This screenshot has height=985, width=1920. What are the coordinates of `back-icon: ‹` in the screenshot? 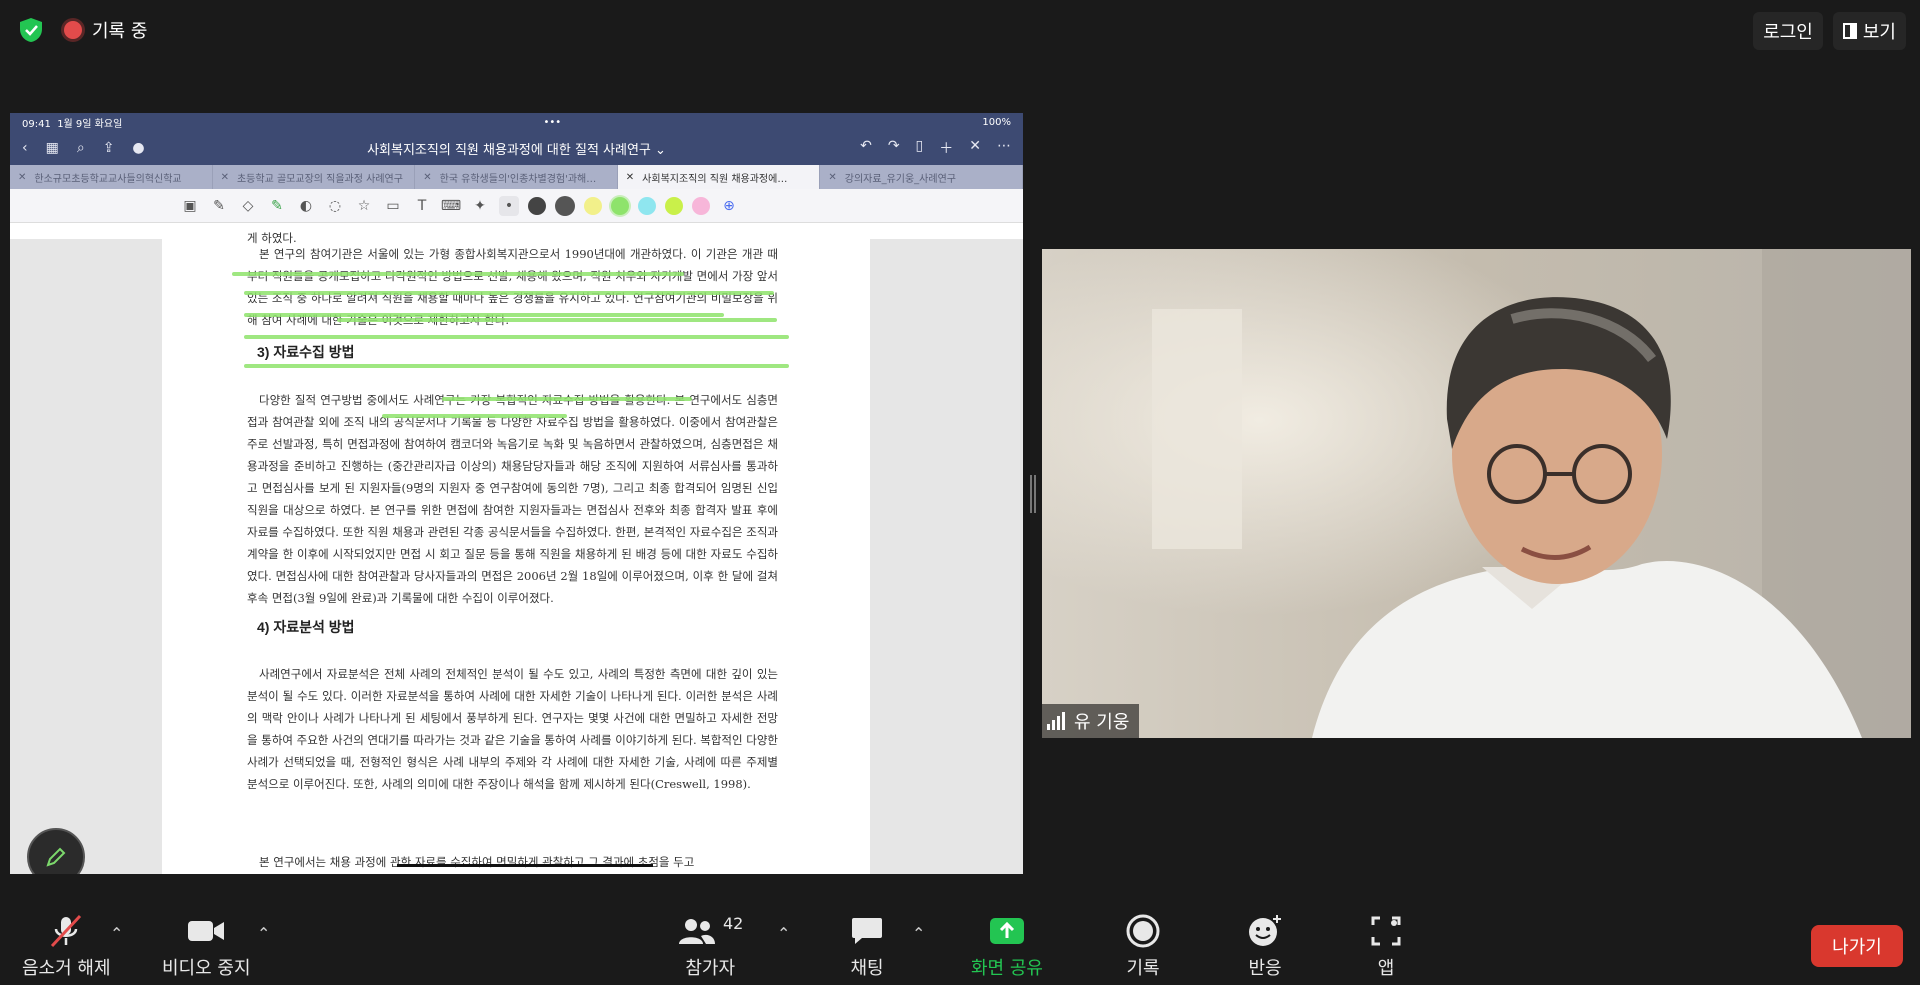 It's located at (25, 148).